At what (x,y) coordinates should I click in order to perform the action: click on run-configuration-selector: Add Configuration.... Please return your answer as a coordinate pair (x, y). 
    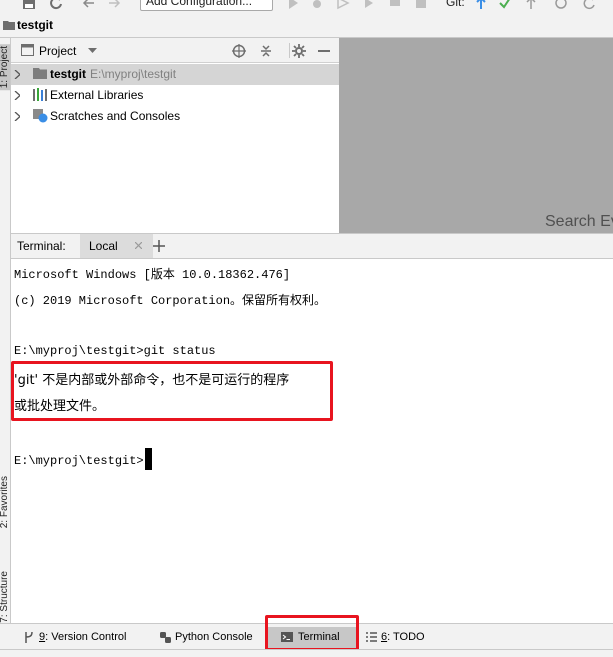
    Looking at the image, I should click on (206, 5).